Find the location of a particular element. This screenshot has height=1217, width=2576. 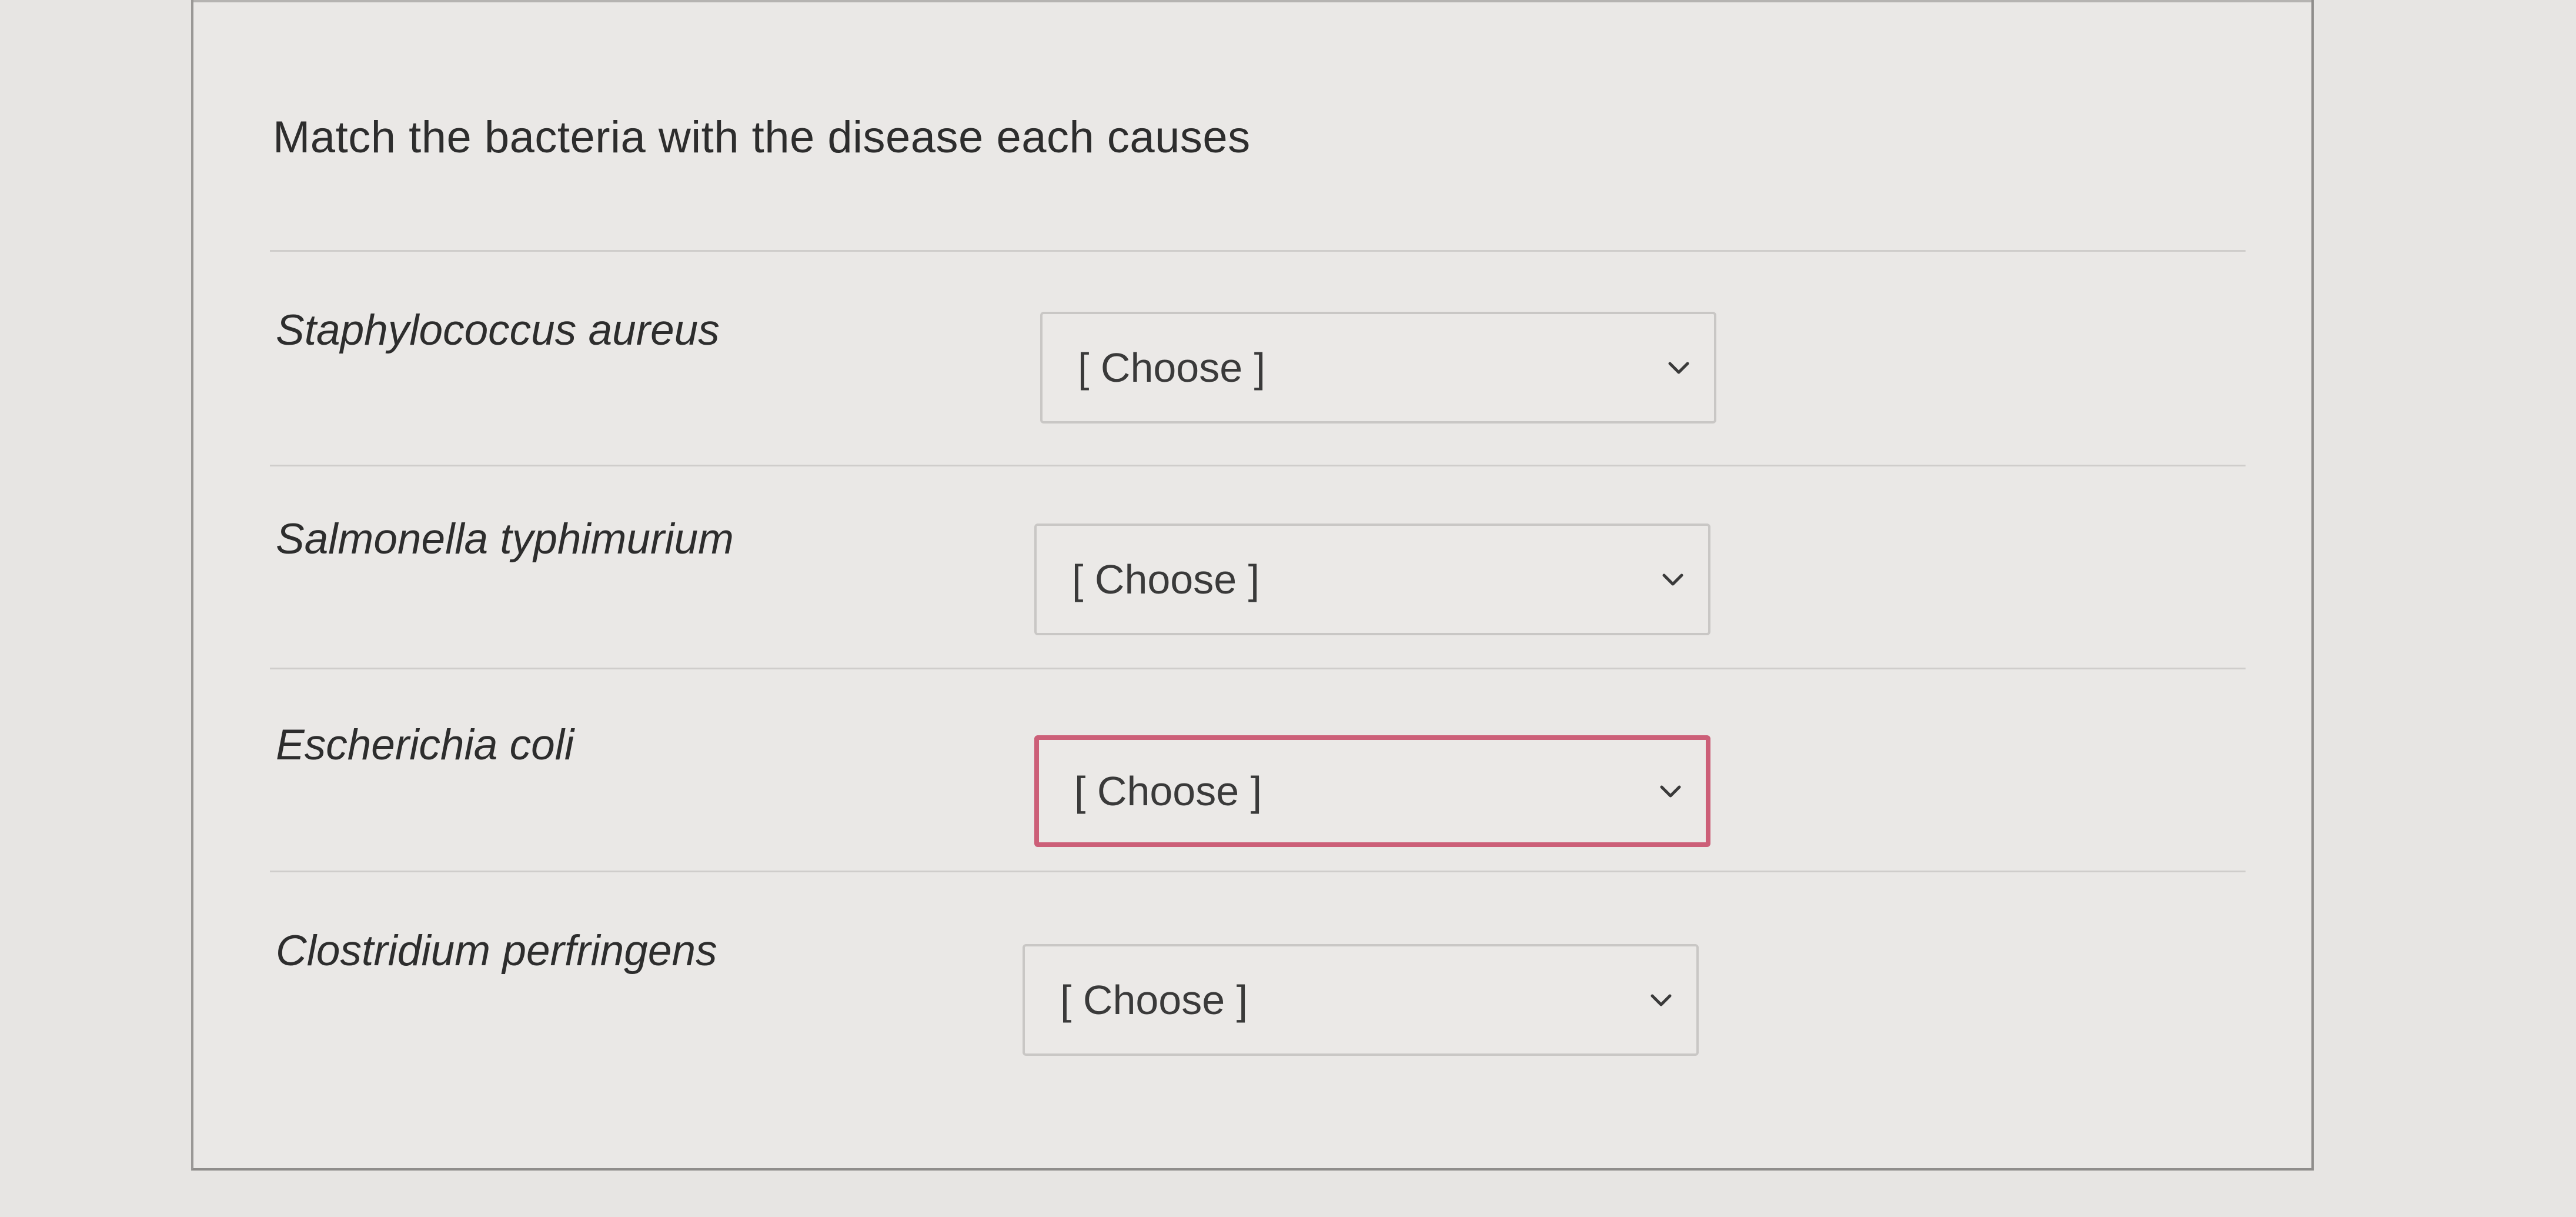

panel-top-border is located at coordinates (1252, 1).